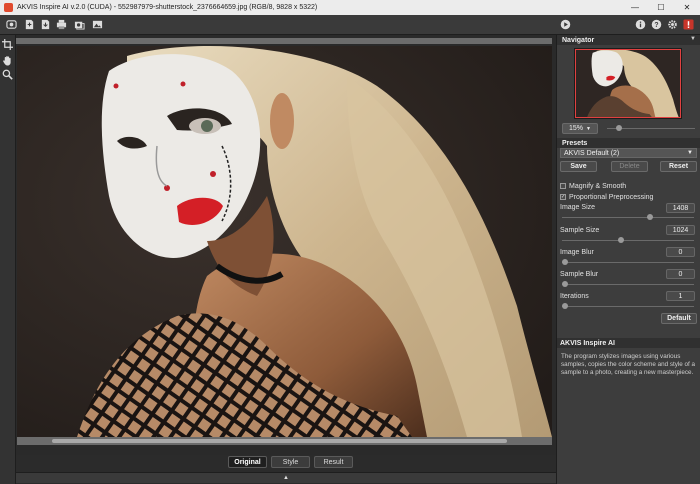  What do you see at coordinates (290, 462) in the screenshot?
I see `tab-style: Style` at bounding box center [290, 462].